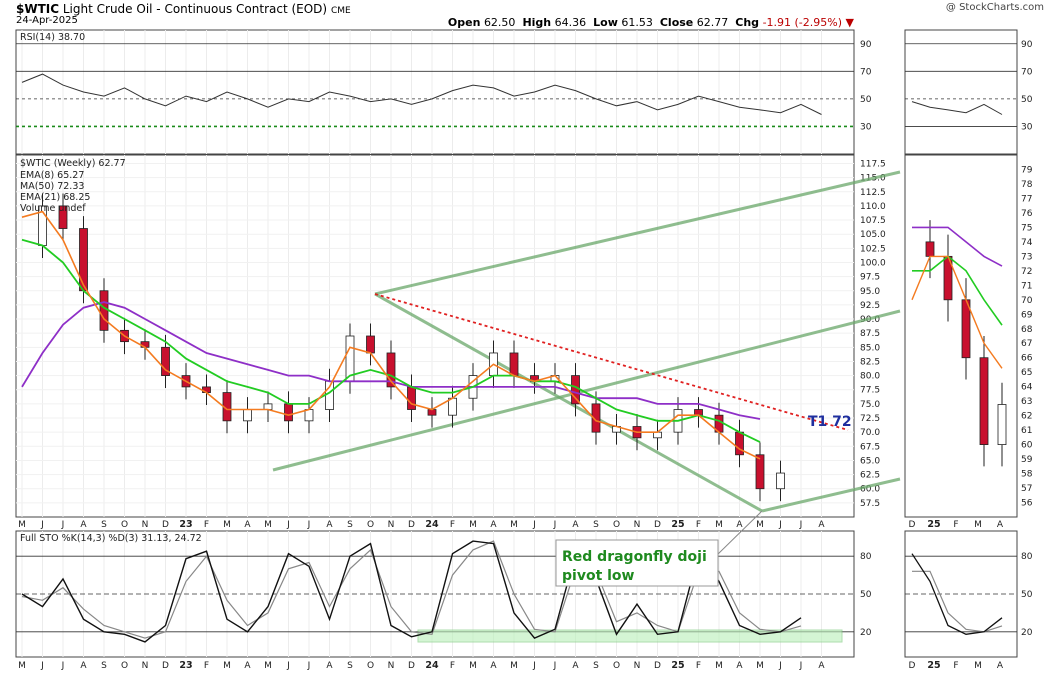 The height and width of the screenshot is (673, 1050). Describe the element at coordinates (873, 193) in the screenshot. I see `price-tick-label: 112.5` at that location.